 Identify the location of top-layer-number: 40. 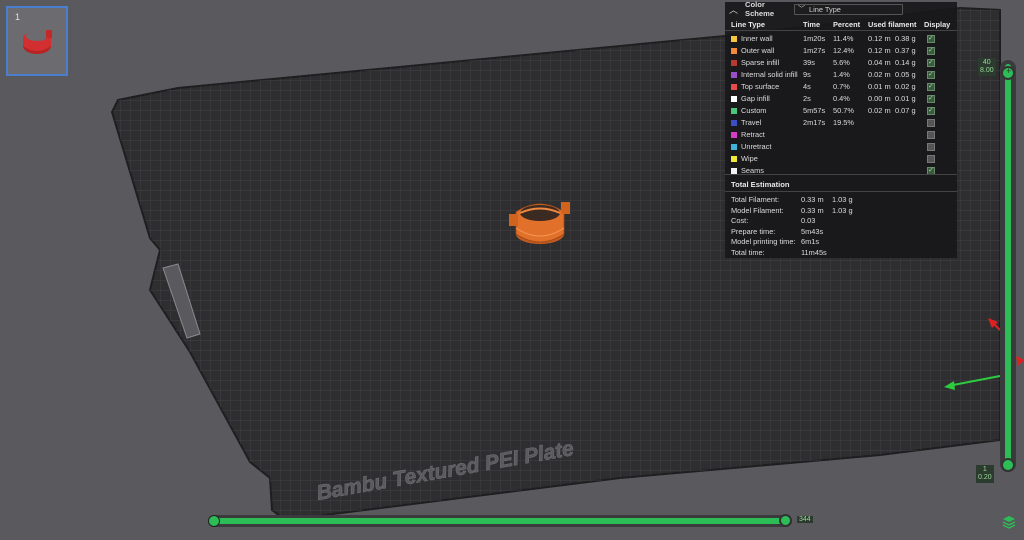
(986, 62).